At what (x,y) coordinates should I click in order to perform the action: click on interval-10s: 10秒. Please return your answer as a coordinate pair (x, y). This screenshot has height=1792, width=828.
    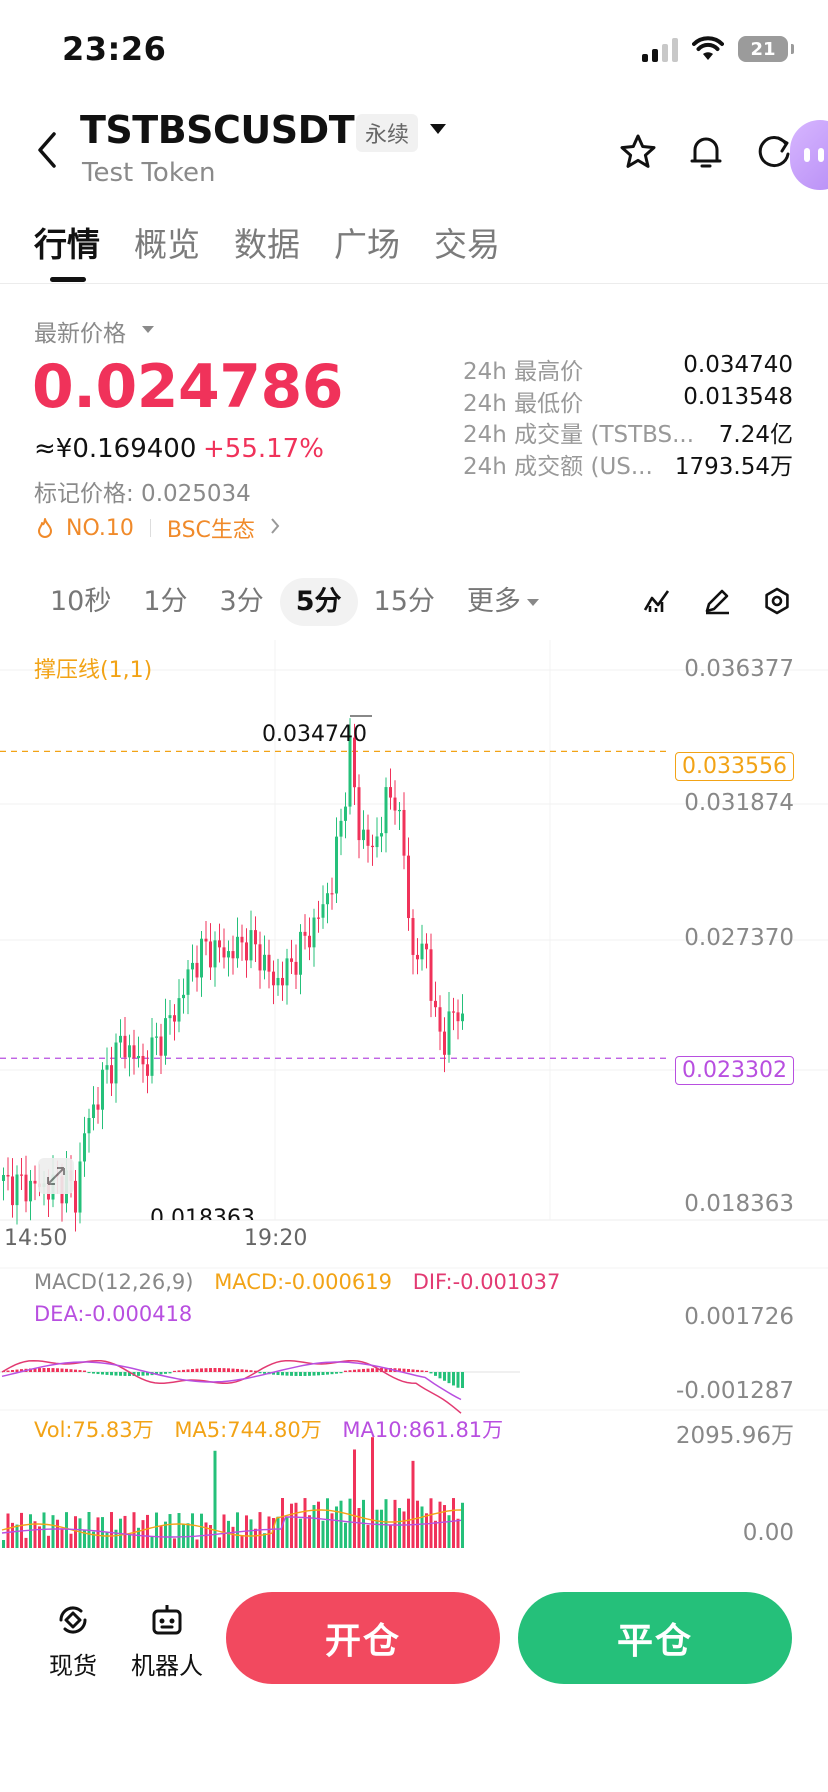
    Looking at the image, I should click on (80, 602).